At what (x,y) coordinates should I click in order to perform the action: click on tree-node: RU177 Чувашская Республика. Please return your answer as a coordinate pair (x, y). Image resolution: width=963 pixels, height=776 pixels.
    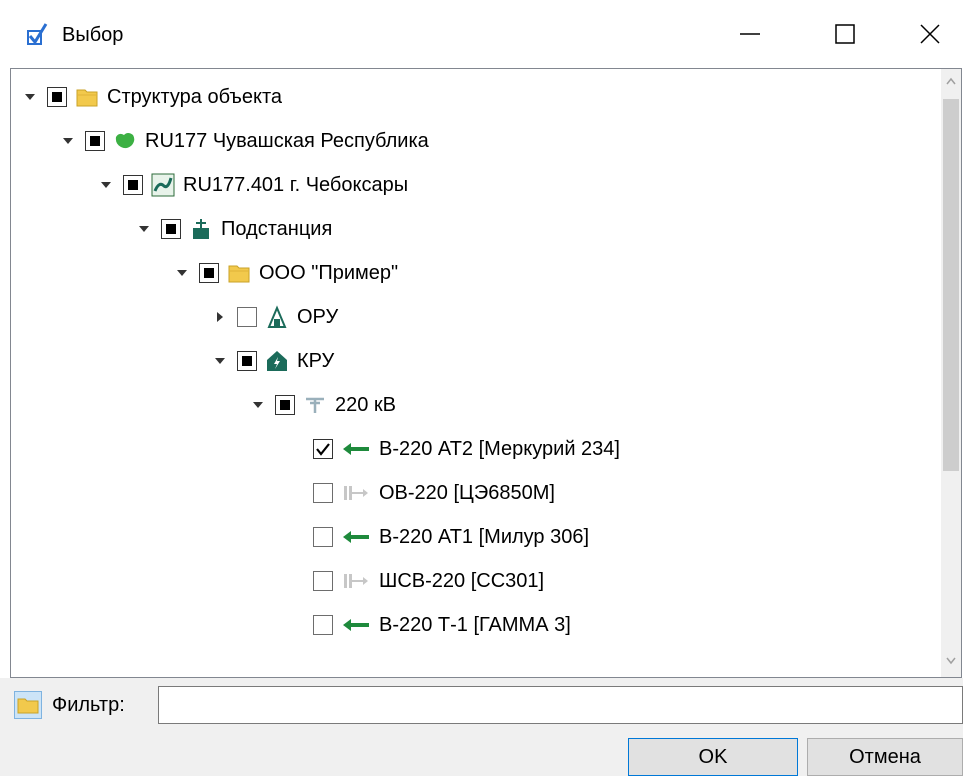
    Looking at the image, I should click on (243, 141).